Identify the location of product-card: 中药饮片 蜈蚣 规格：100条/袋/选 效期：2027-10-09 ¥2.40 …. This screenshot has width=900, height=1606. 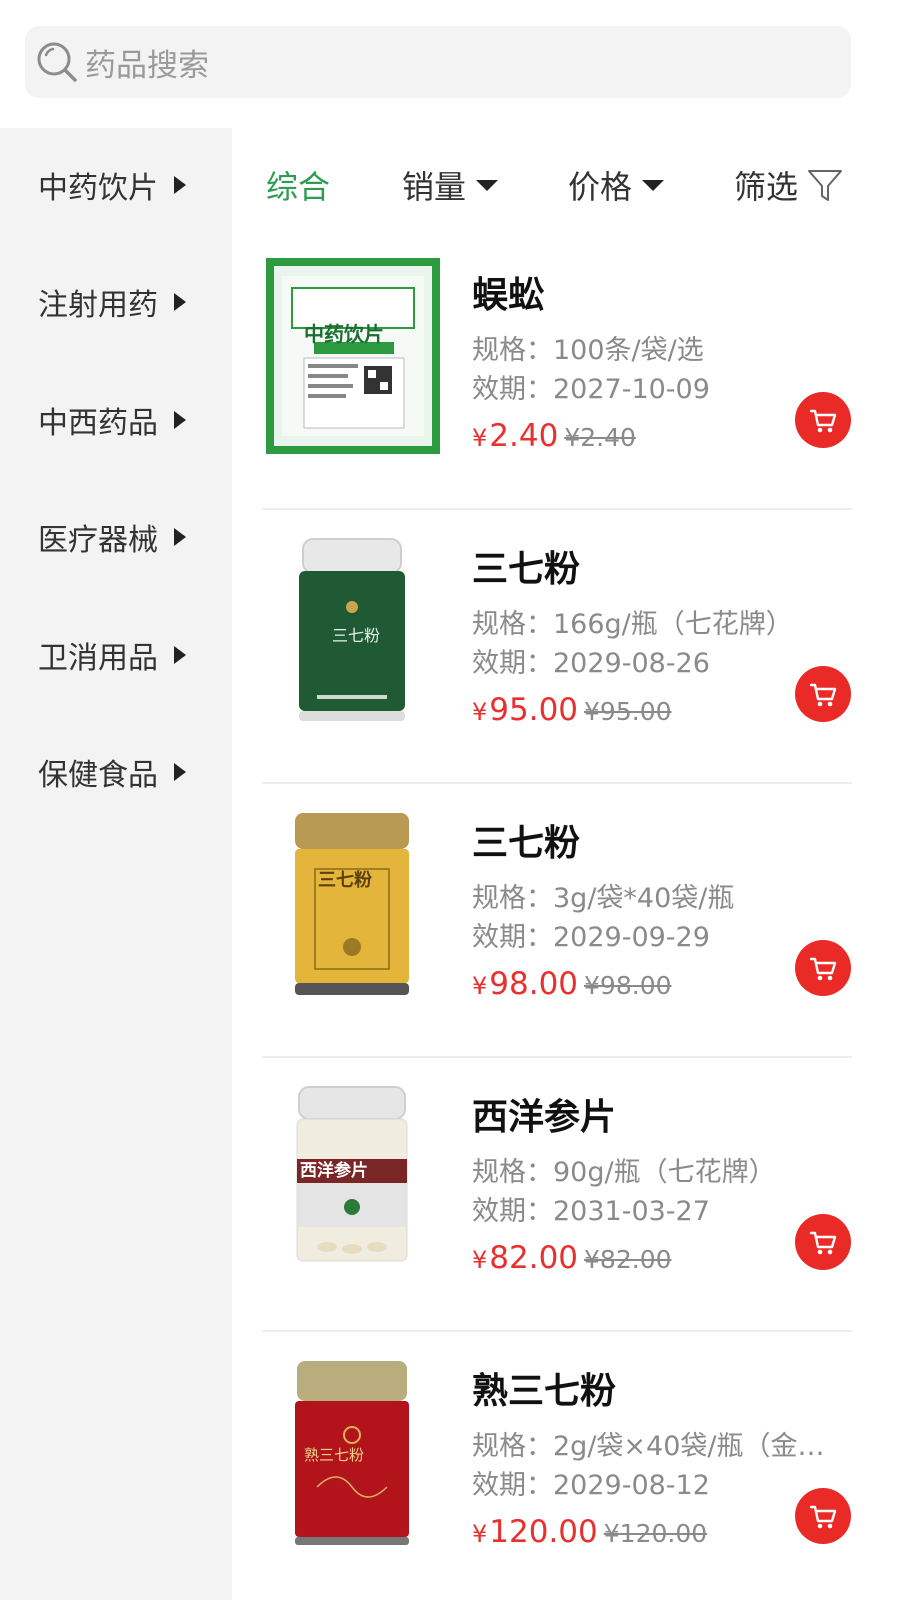
(557, 373).